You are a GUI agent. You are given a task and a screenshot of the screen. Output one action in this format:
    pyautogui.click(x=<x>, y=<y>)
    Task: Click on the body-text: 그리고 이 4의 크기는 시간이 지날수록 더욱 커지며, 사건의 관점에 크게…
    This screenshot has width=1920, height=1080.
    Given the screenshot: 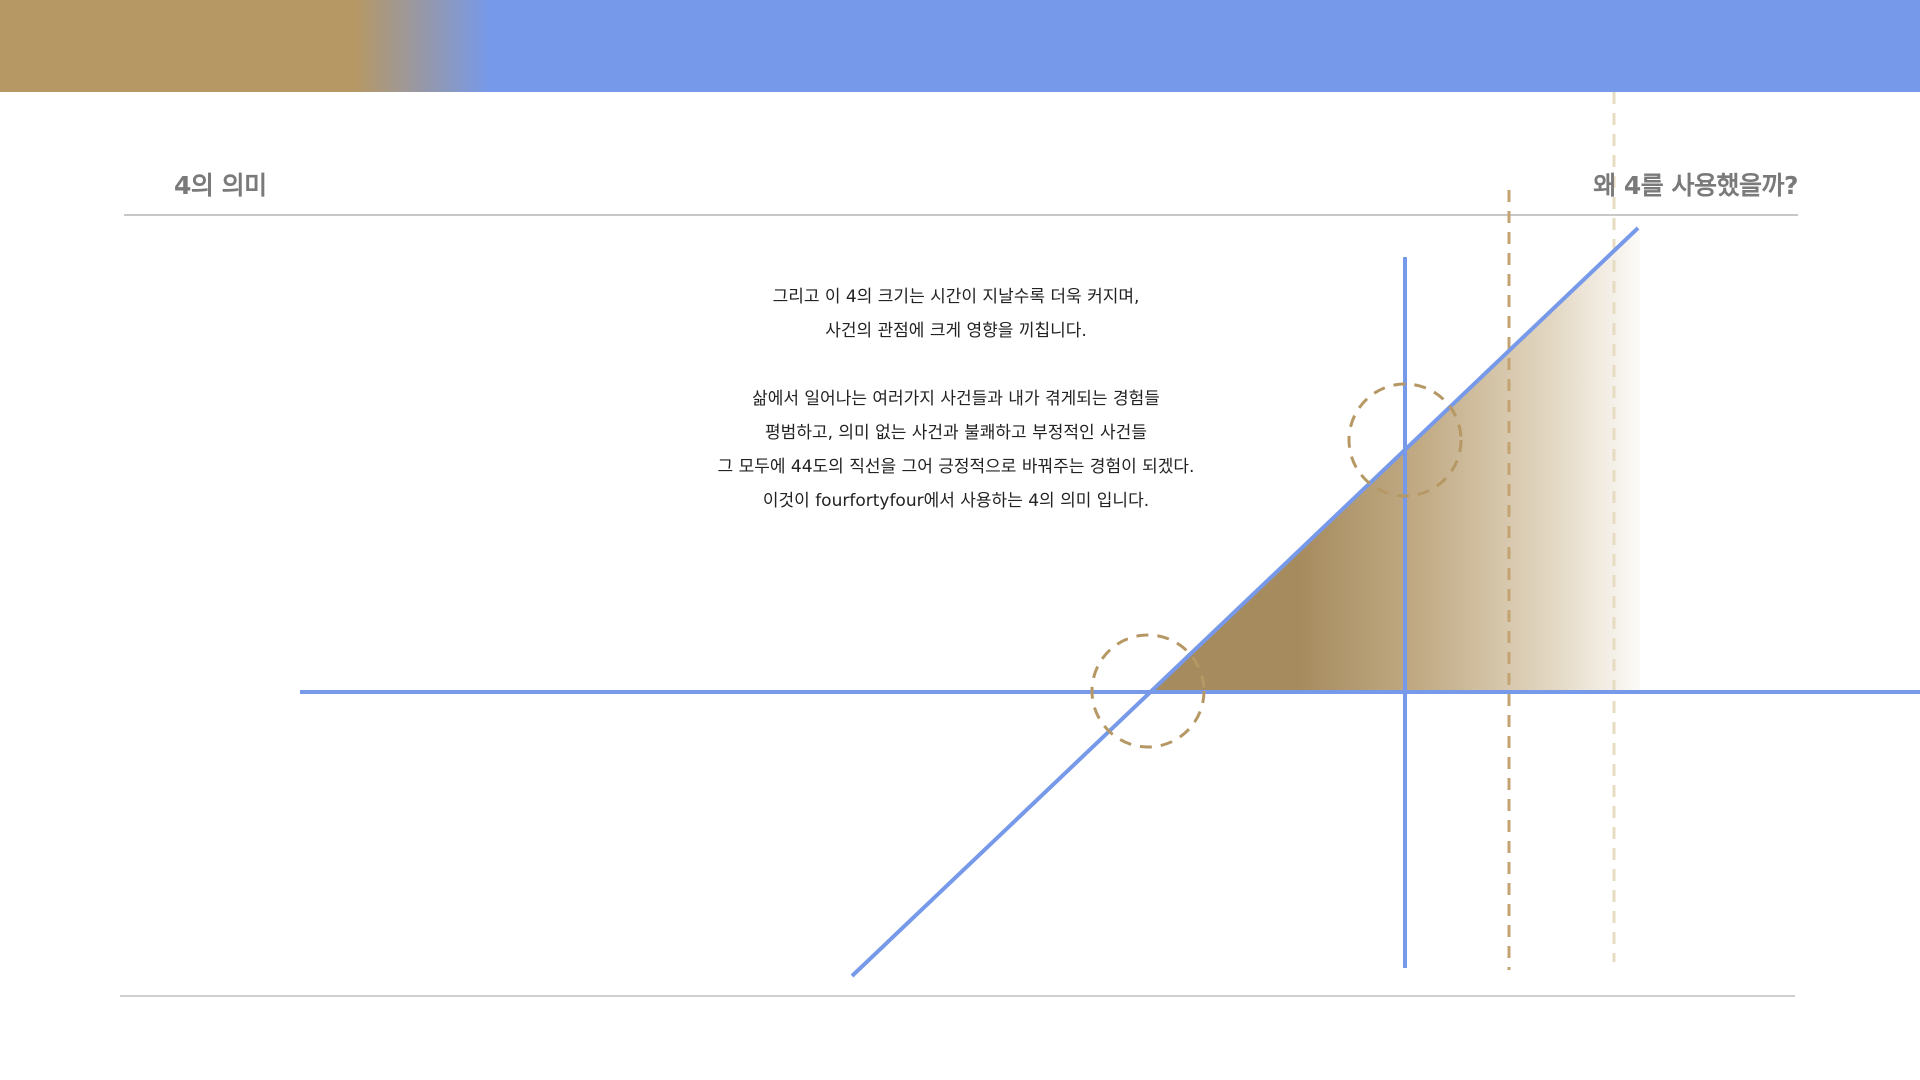 What is the action you would take?
    pyautogui.click(x=956, y=399)
    